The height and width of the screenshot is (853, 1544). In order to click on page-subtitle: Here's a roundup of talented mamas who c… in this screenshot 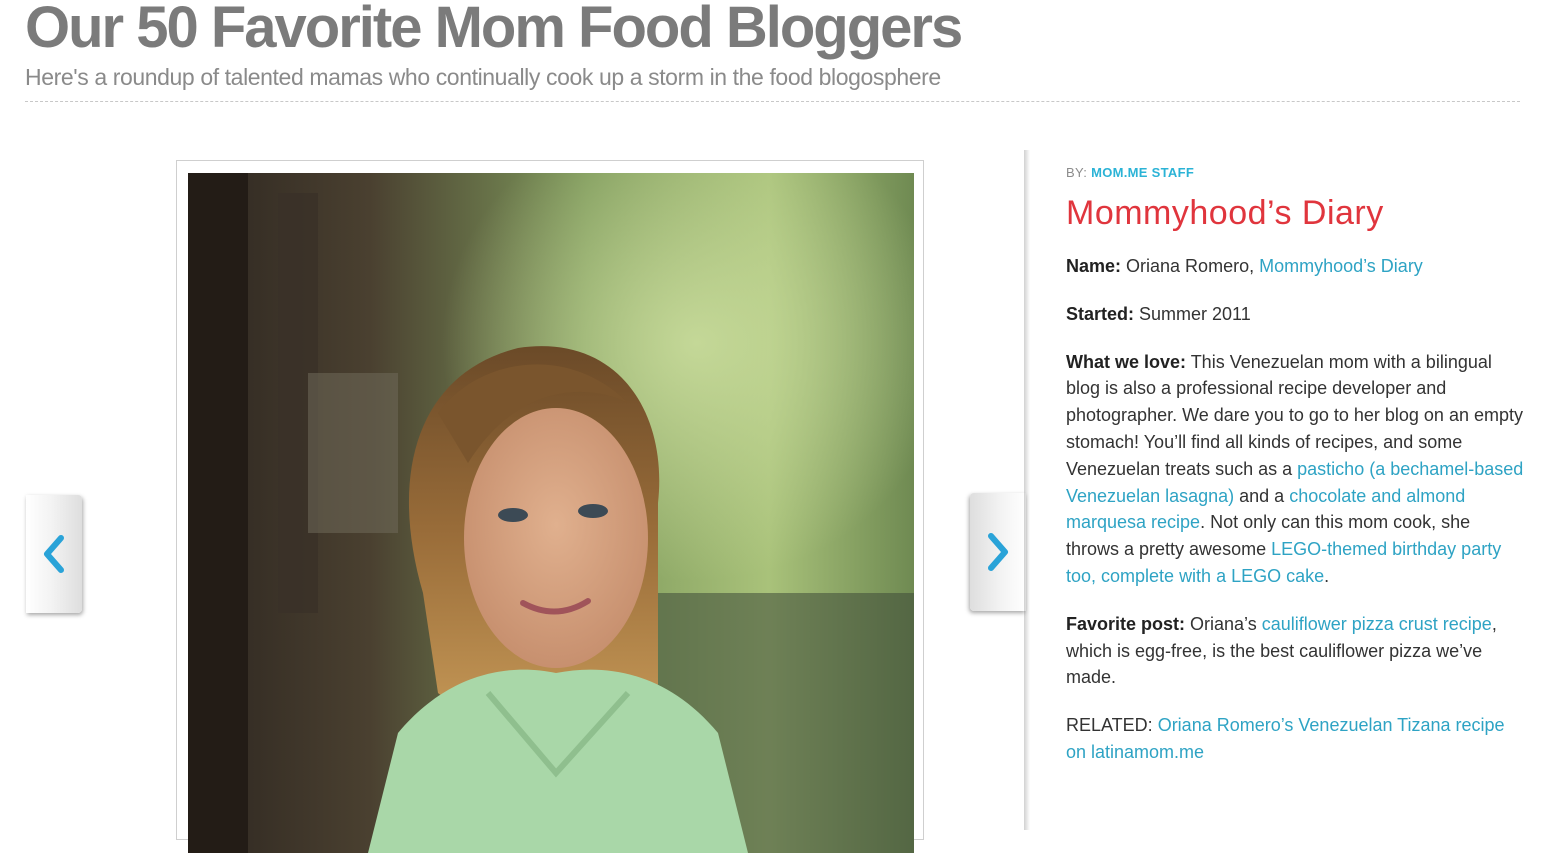, I will do `click(483, 77)`.